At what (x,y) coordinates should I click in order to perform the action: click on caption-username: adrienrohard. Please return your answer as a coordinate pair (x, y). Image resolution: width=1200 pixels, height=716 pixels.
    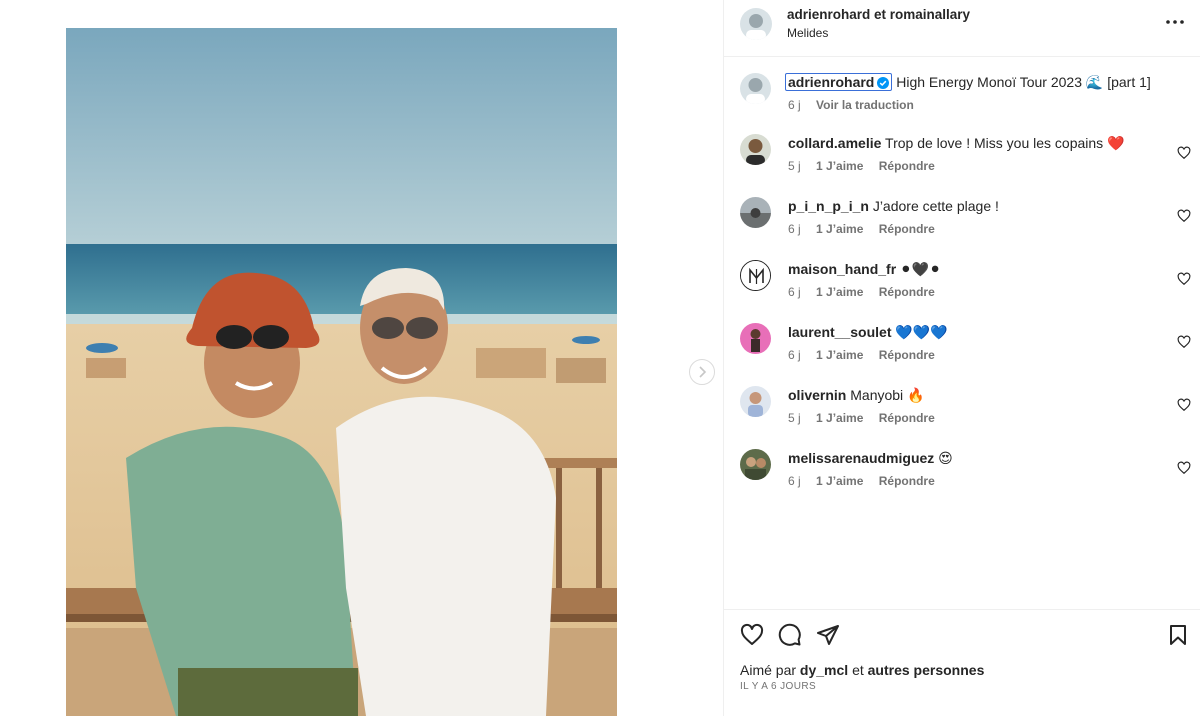
    Looking at the image, I should click on (831, 82).